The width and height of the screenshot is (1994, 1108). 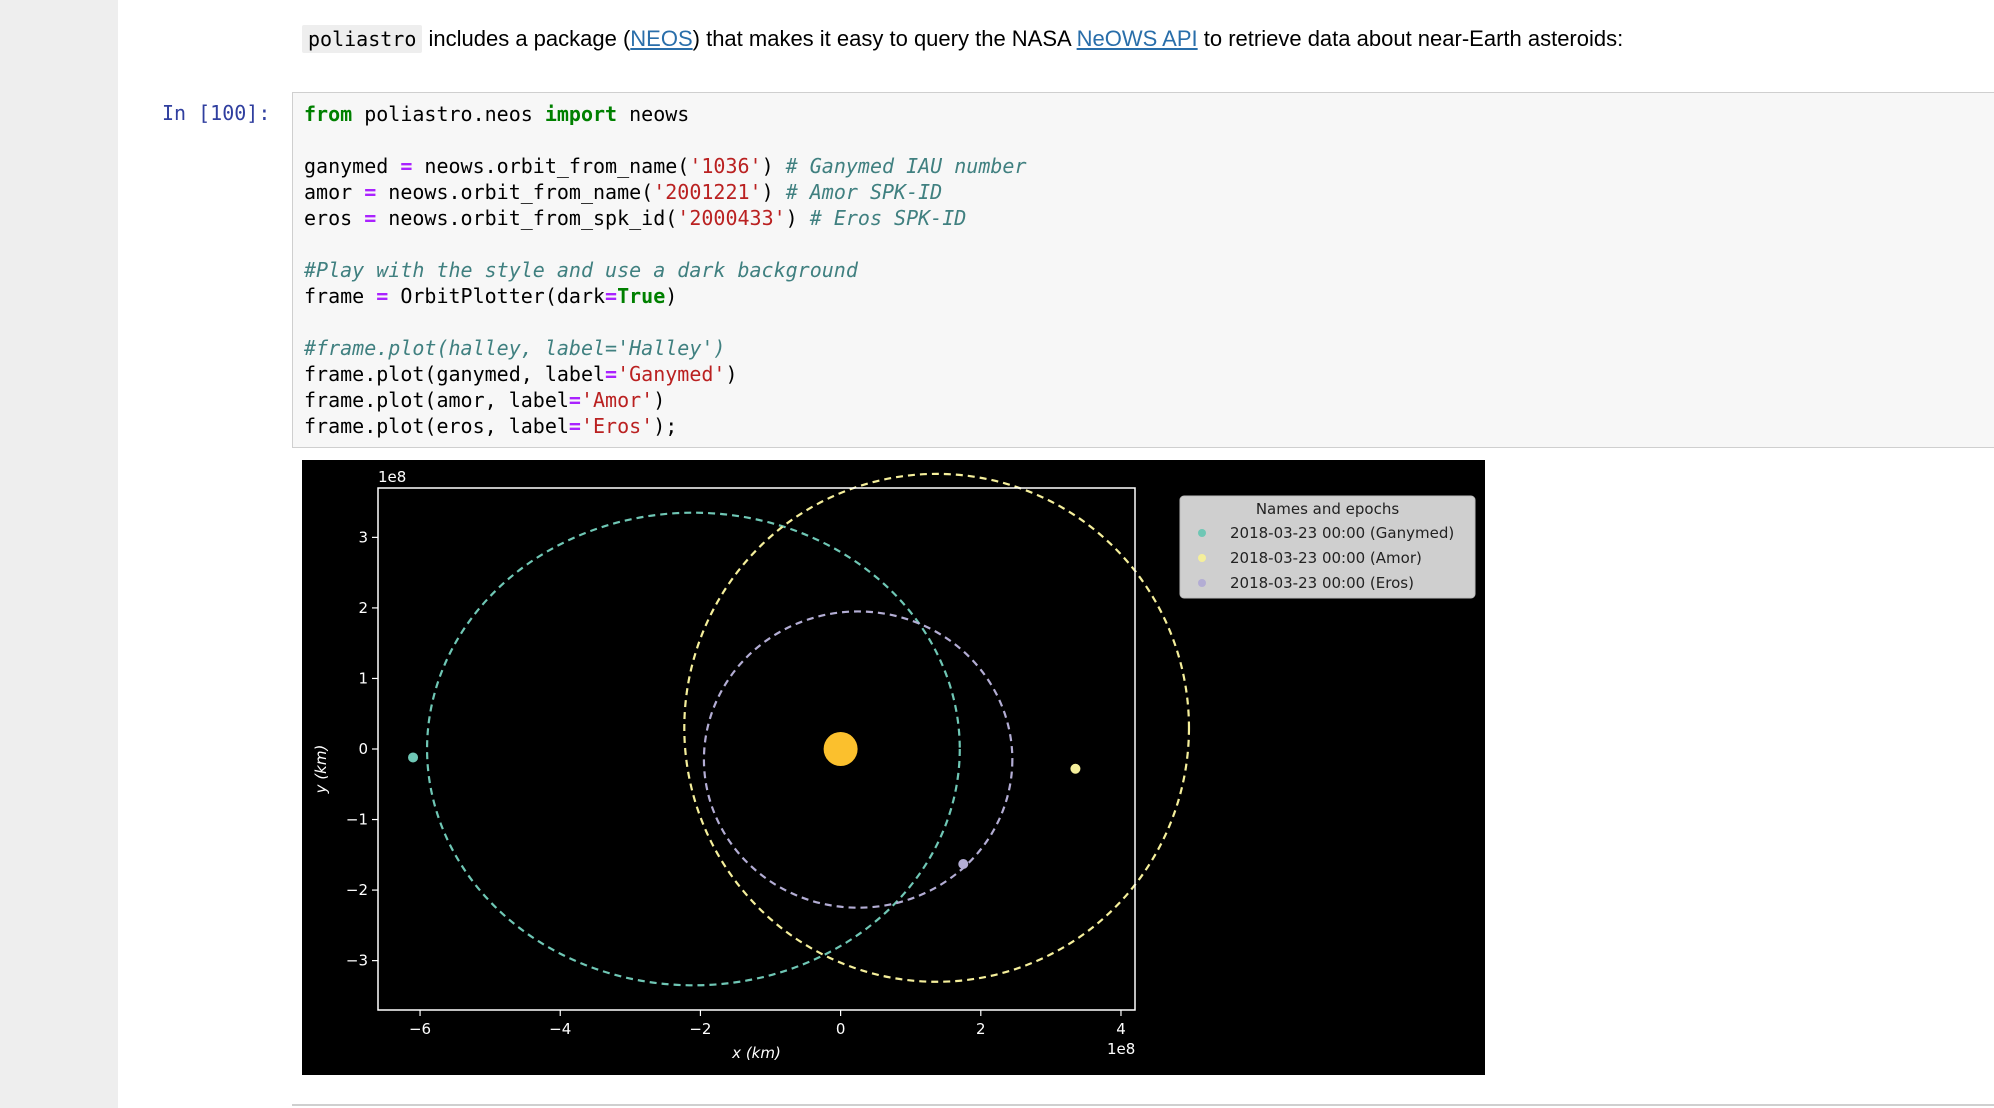 What do you see at coordinates (906, 166) in the screenshot?
I see `code-token: # Ganymed IAU number` at bounding box center [906, 166].